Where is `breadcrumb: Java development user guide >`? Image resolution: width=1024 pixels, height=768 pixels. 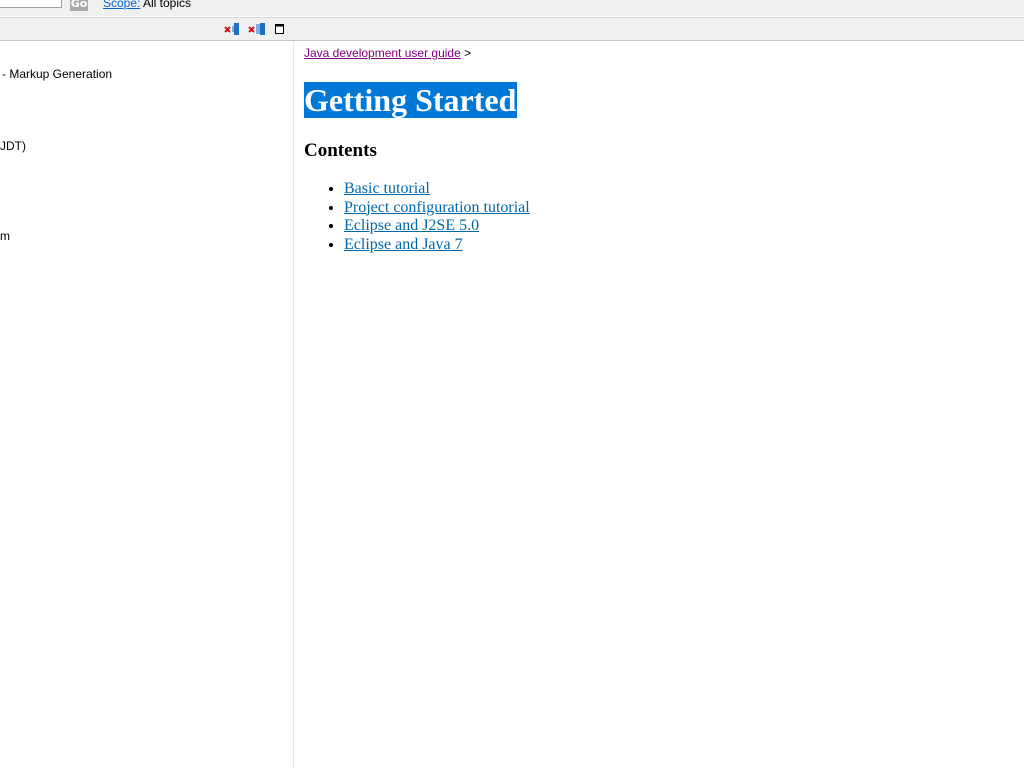 breadcrumb: Java development user guide > is located at coordinates (387, 53).